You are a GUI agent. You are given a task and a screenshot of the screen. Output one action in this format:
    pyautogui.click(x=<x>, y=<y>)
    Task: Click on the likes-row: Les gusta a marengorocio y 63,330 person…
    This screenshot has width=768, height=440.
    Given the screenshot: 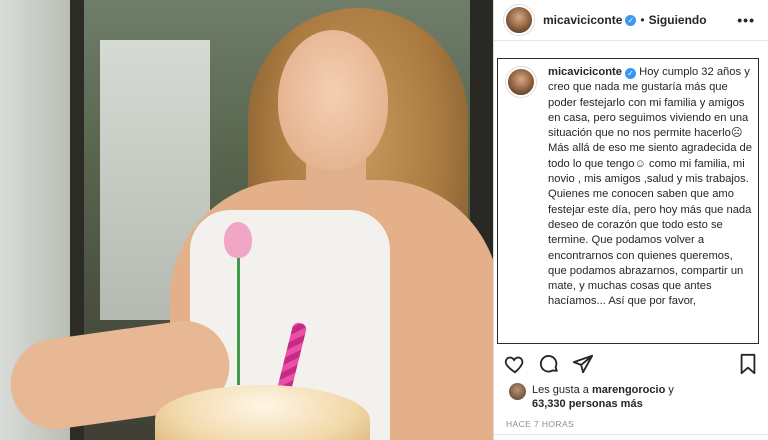 What is the action you would take?
    pyautogui.click(x=634, y=396)
    